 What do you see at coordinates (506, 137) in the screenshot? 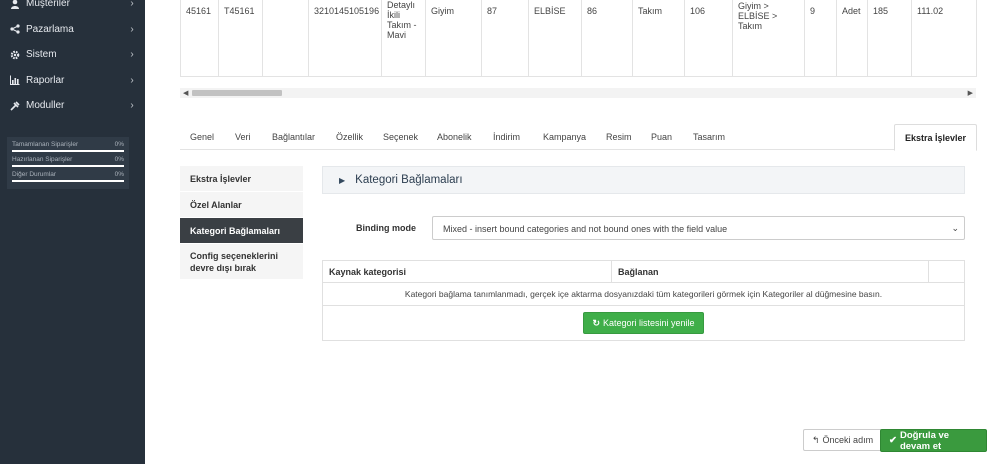
I see `tab-indirim: İndirim` at bounding box center [506, 137].